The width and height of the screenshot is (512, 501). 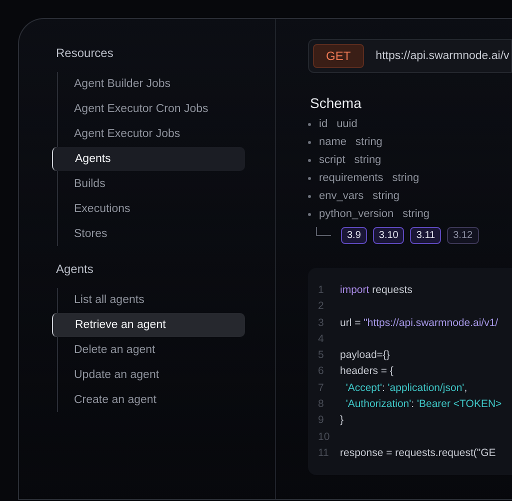 What do you see at coordinates (321, 339) in the screenshot?
I see `line-number: 4` at bounding box center [321, 339].